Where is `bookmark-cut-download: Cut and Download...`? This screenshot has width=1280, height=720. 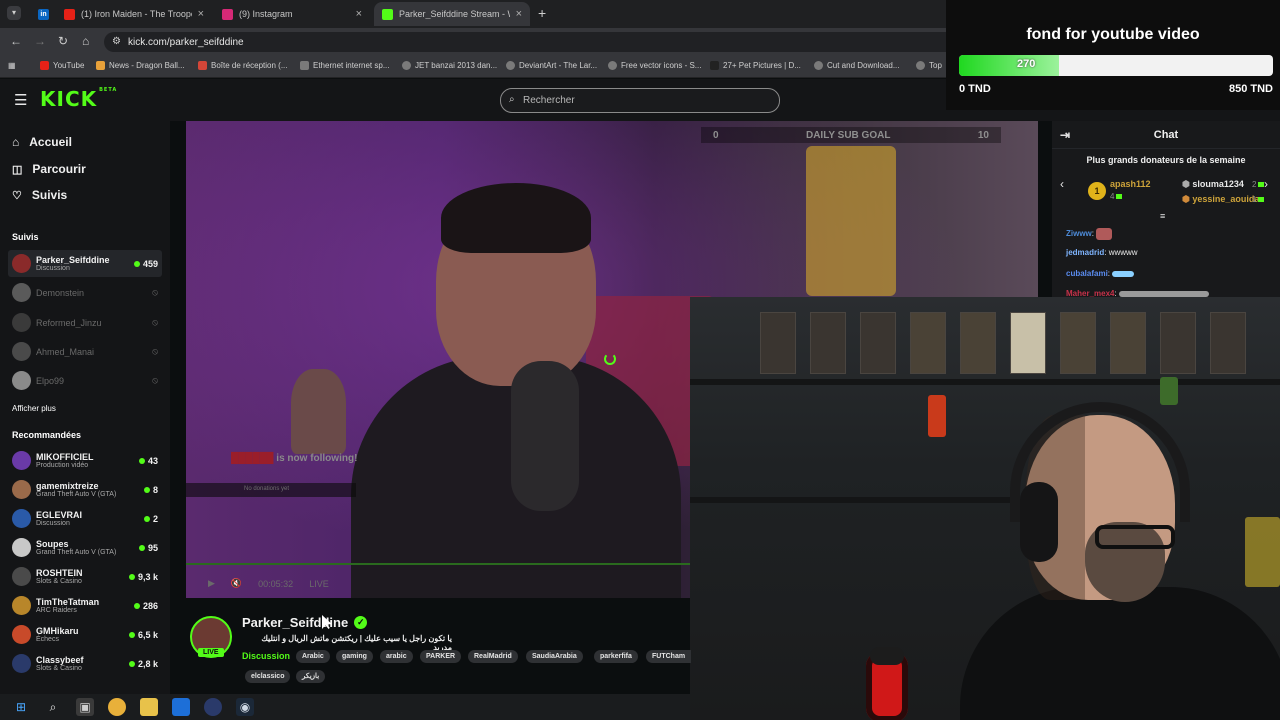 bookmark-cut-download: Cut and Download... is located at coordinates (857, 65).